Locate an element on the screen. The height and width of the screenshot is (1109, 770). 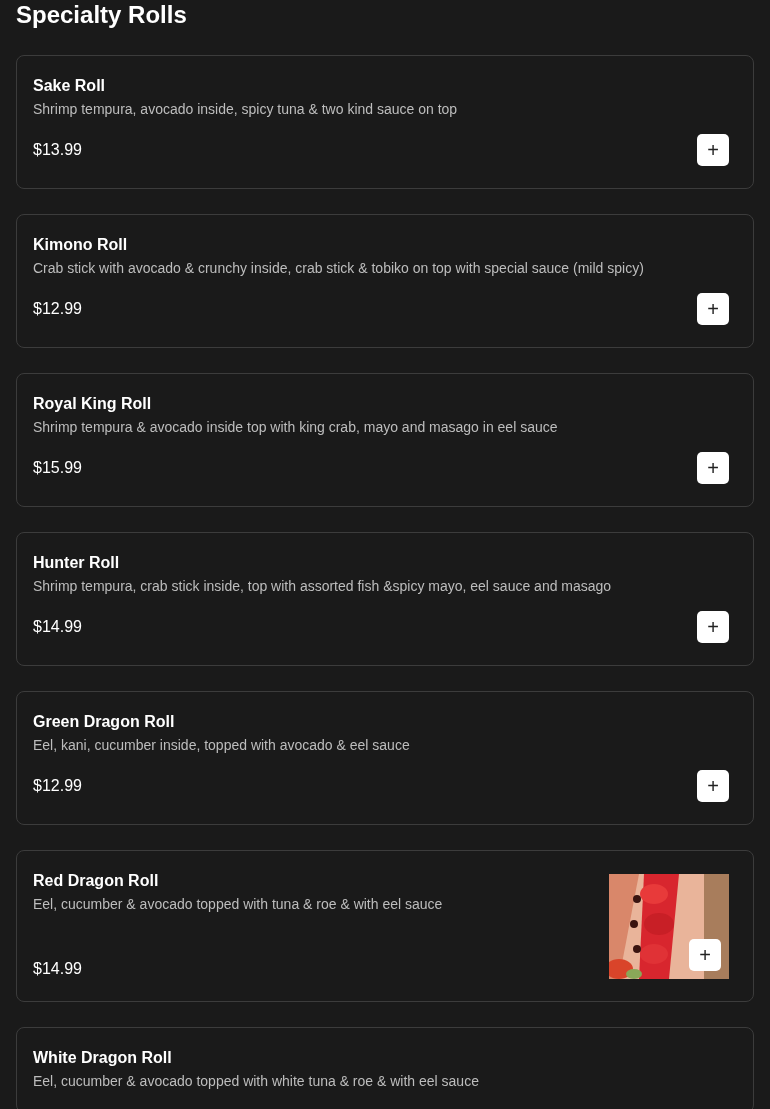
item-description: Crab stick with avocado & crunchy inside, crab stick & tobiko on top with special sauce (mild spicy) is located at coordinates (339, 268).